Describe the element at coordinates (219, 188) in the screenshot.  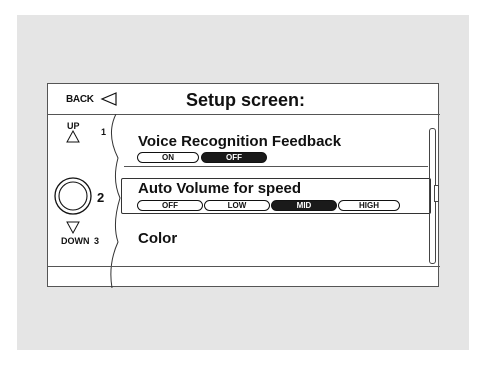
I see `auto-volume-label: Auto Volume for speed` at that location.